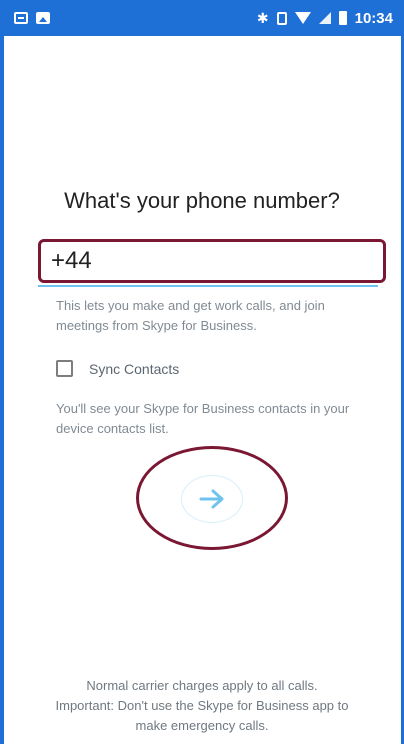  Describe the element at coordinates (64, 368) in the screenshot. I see `sync-contacts-checkbox` at that location.